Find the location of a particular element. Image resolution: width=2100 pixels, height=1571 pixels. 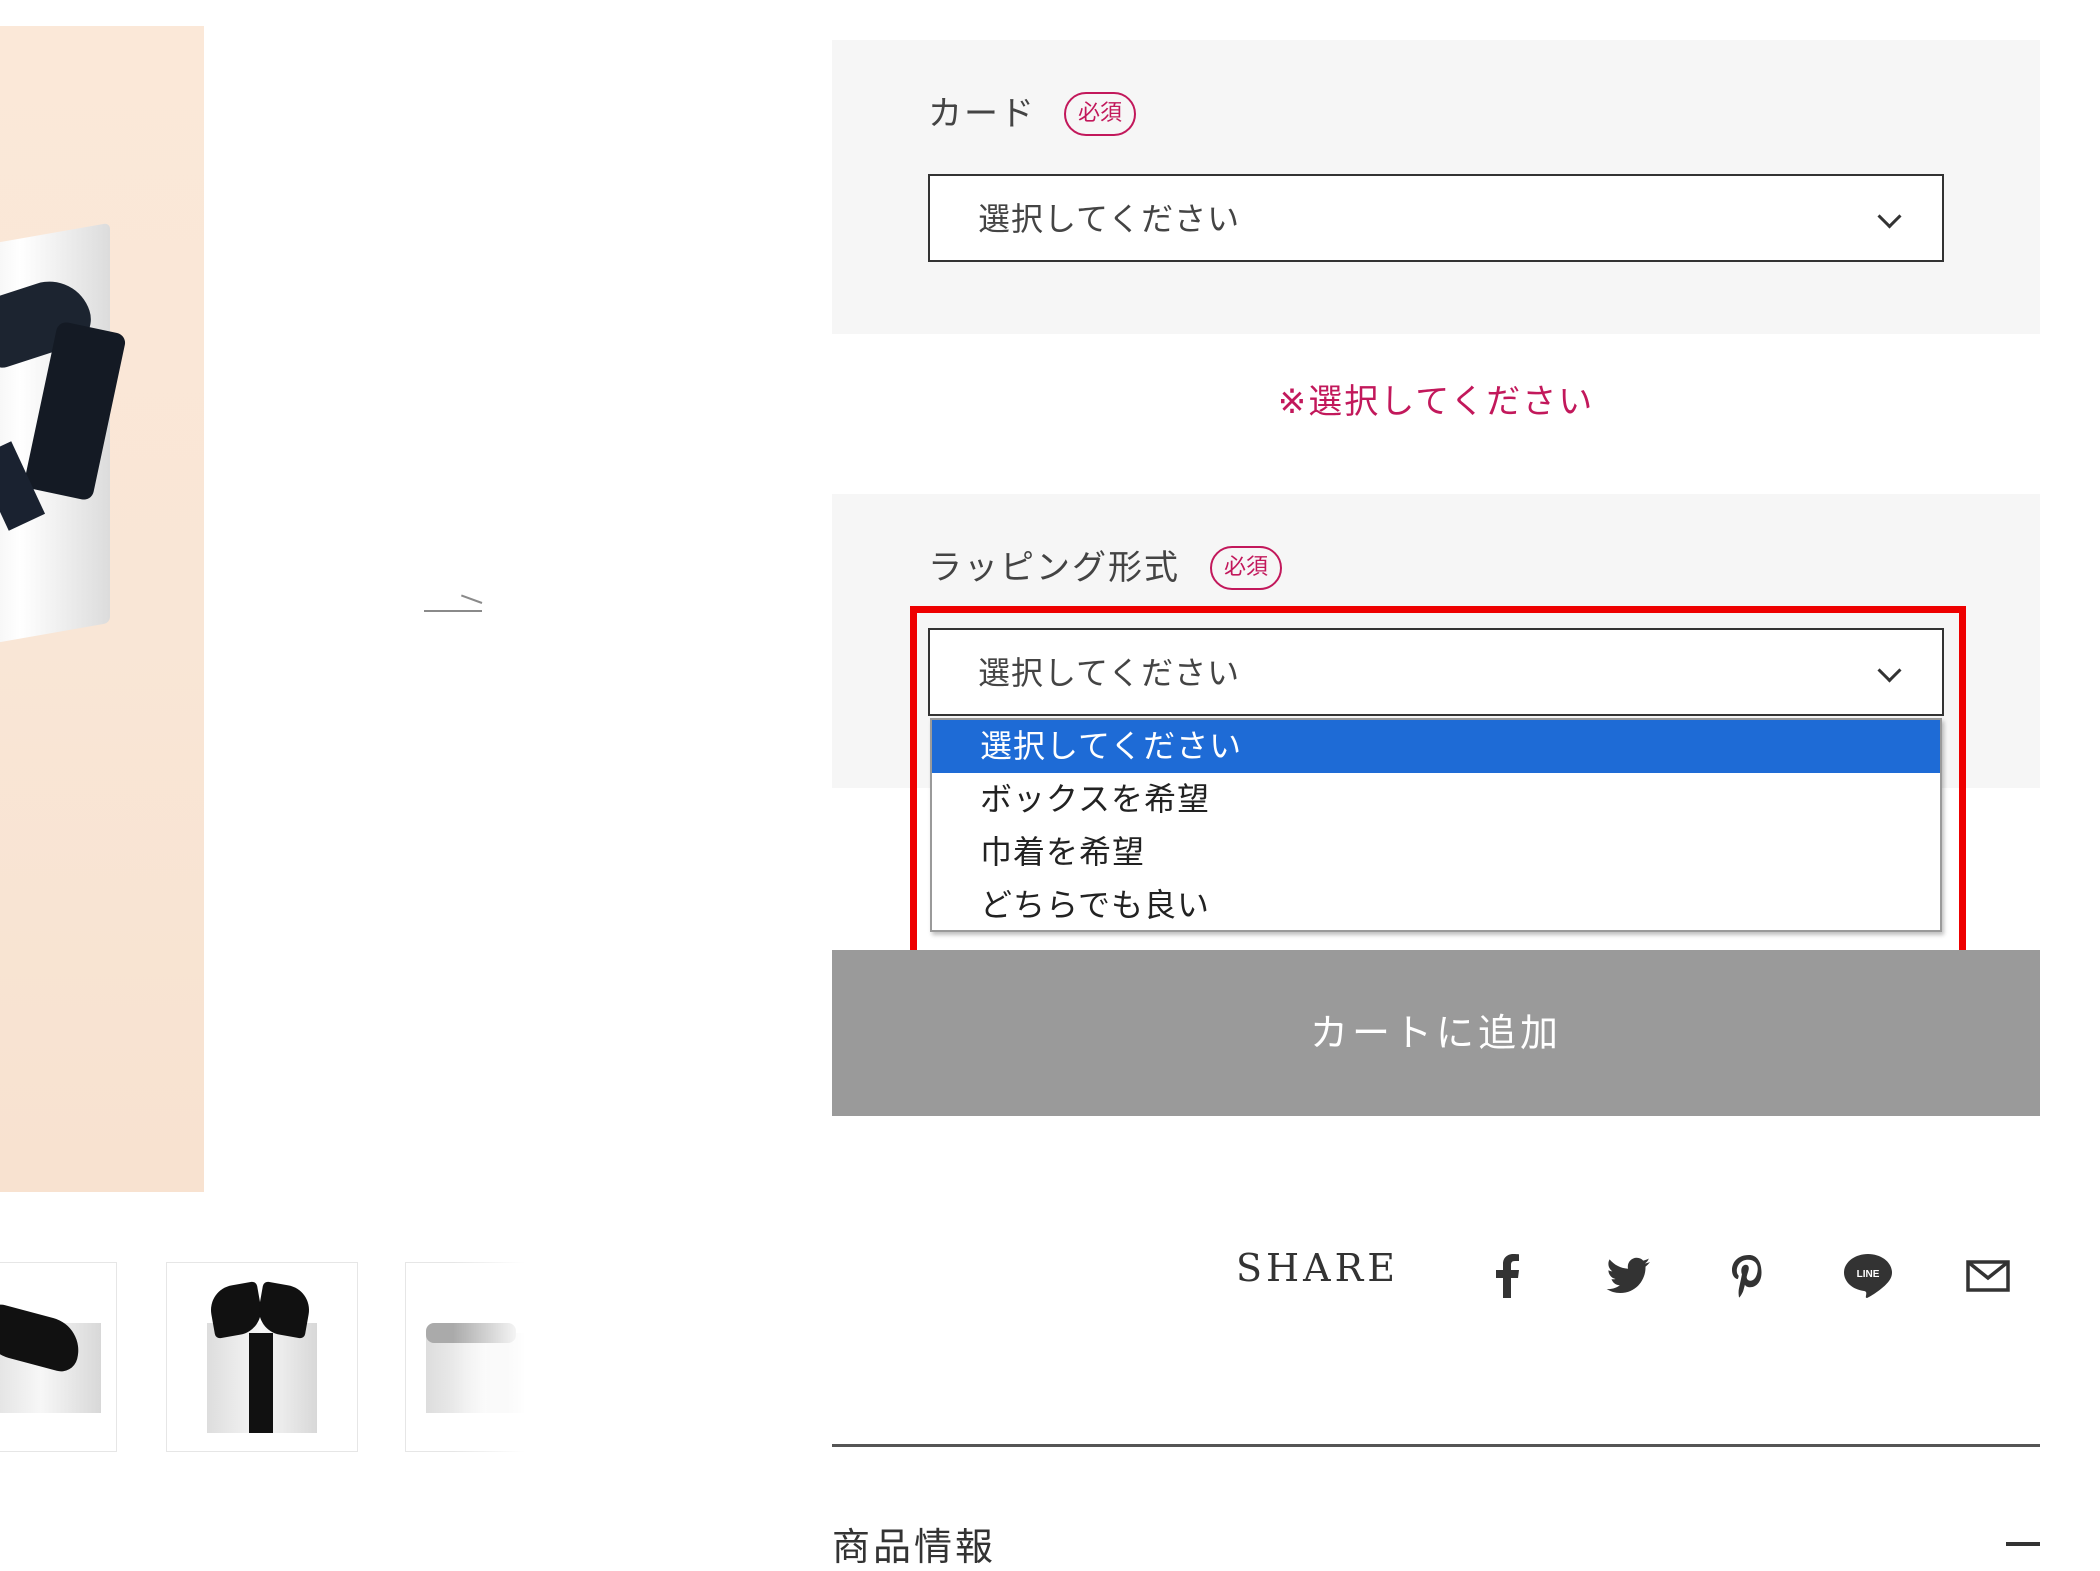

card-select-value: 選択してください is located at coordinates (1109, 219).